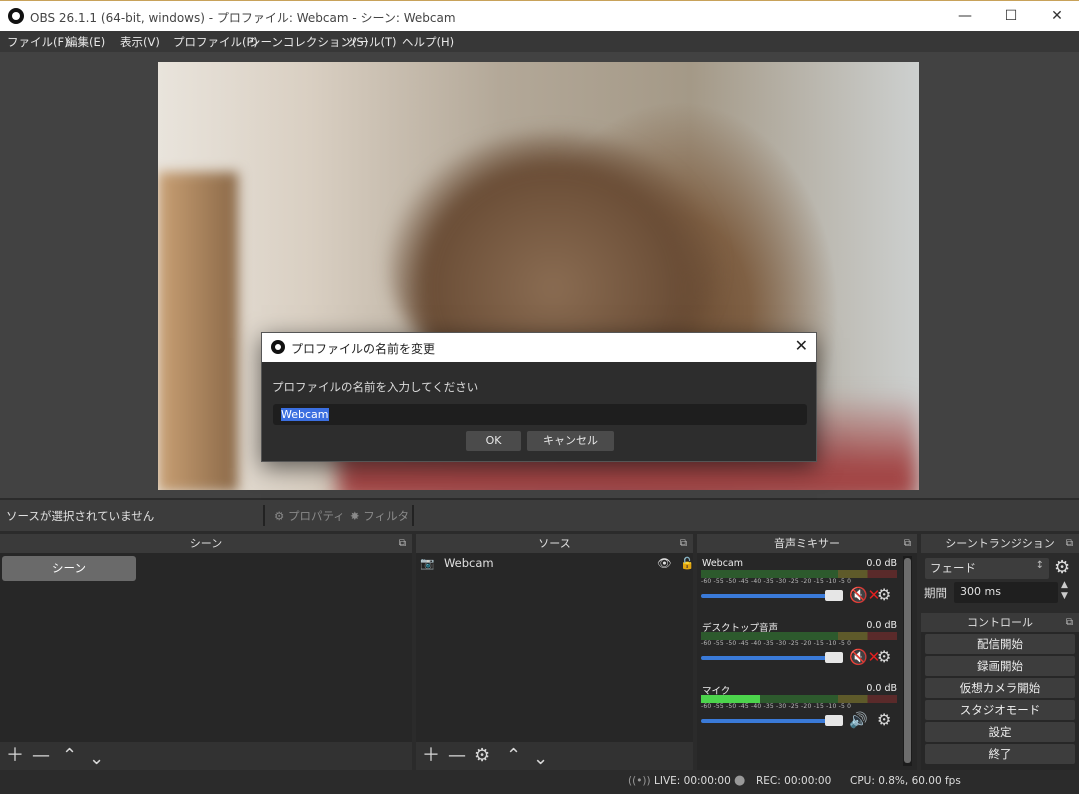  Describe the element at coordinates (428, 42) in the screenshot. I see `menu-help: ヘルプ(H)` at that location.